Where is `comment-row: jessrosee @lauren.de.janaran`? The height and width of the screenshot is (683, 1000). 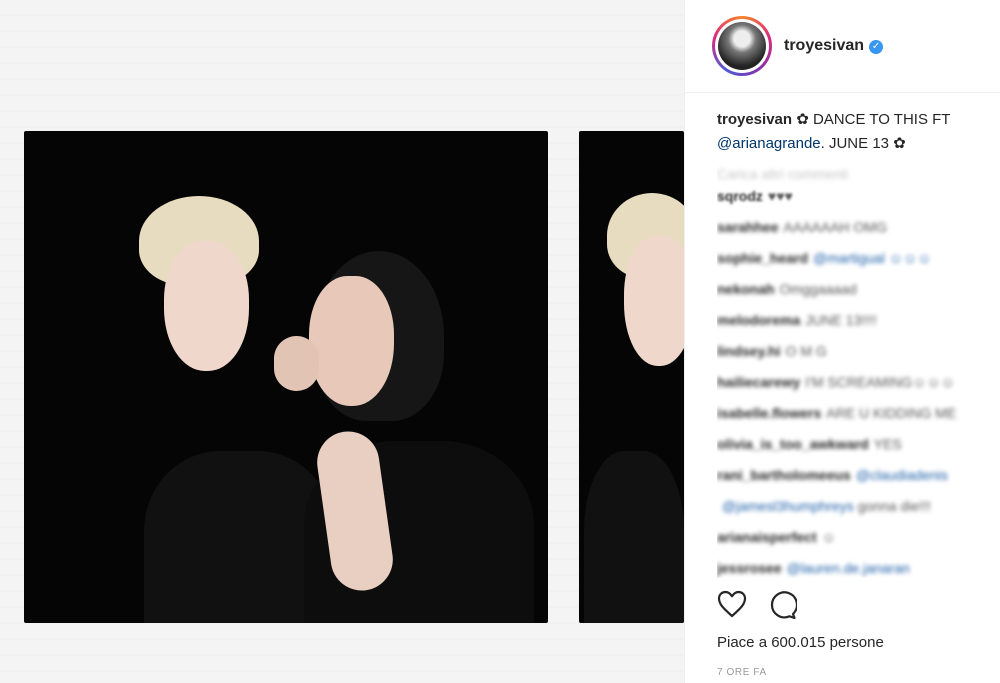
comment-row: jessrosee @lauren.de.janaran is located at coordinates (858, 568).